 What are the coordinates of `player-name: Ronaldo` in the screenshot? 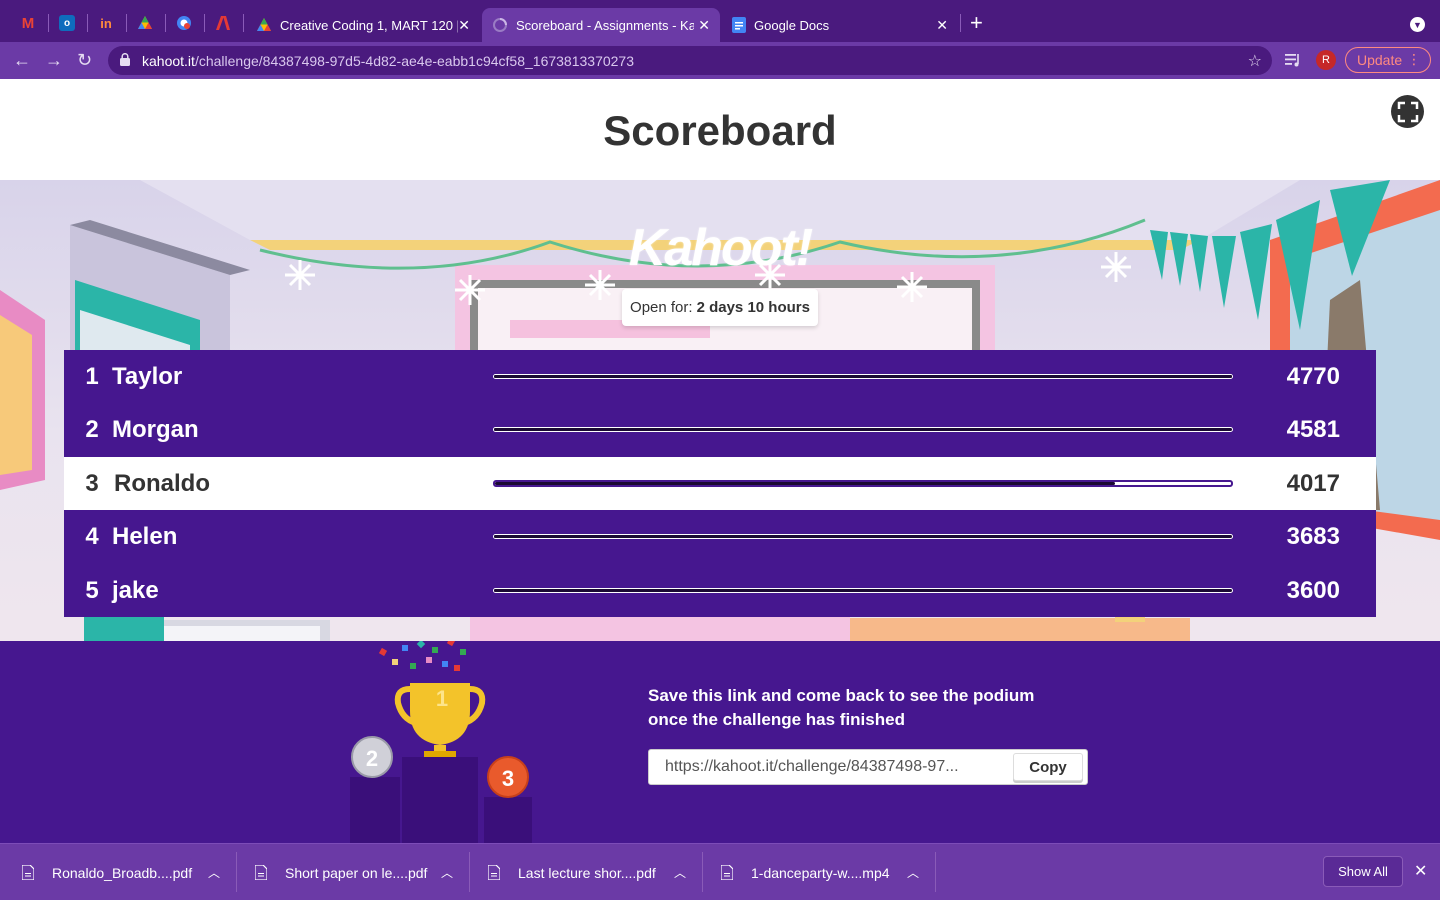 It's located at (162, 483).